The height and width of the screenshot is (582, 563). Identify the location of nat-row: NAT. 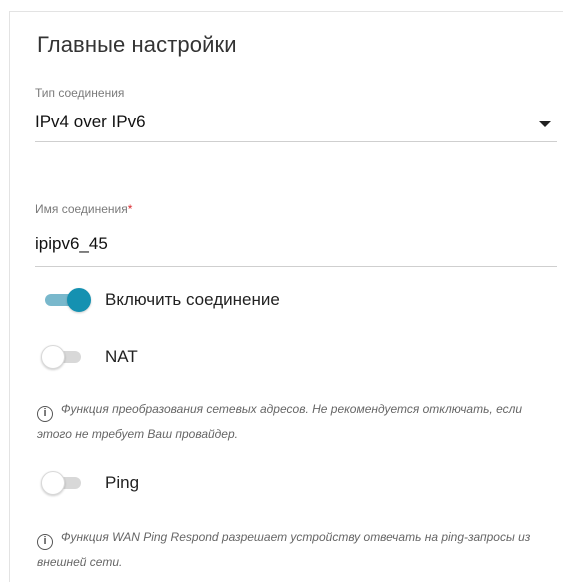
(275, 359).